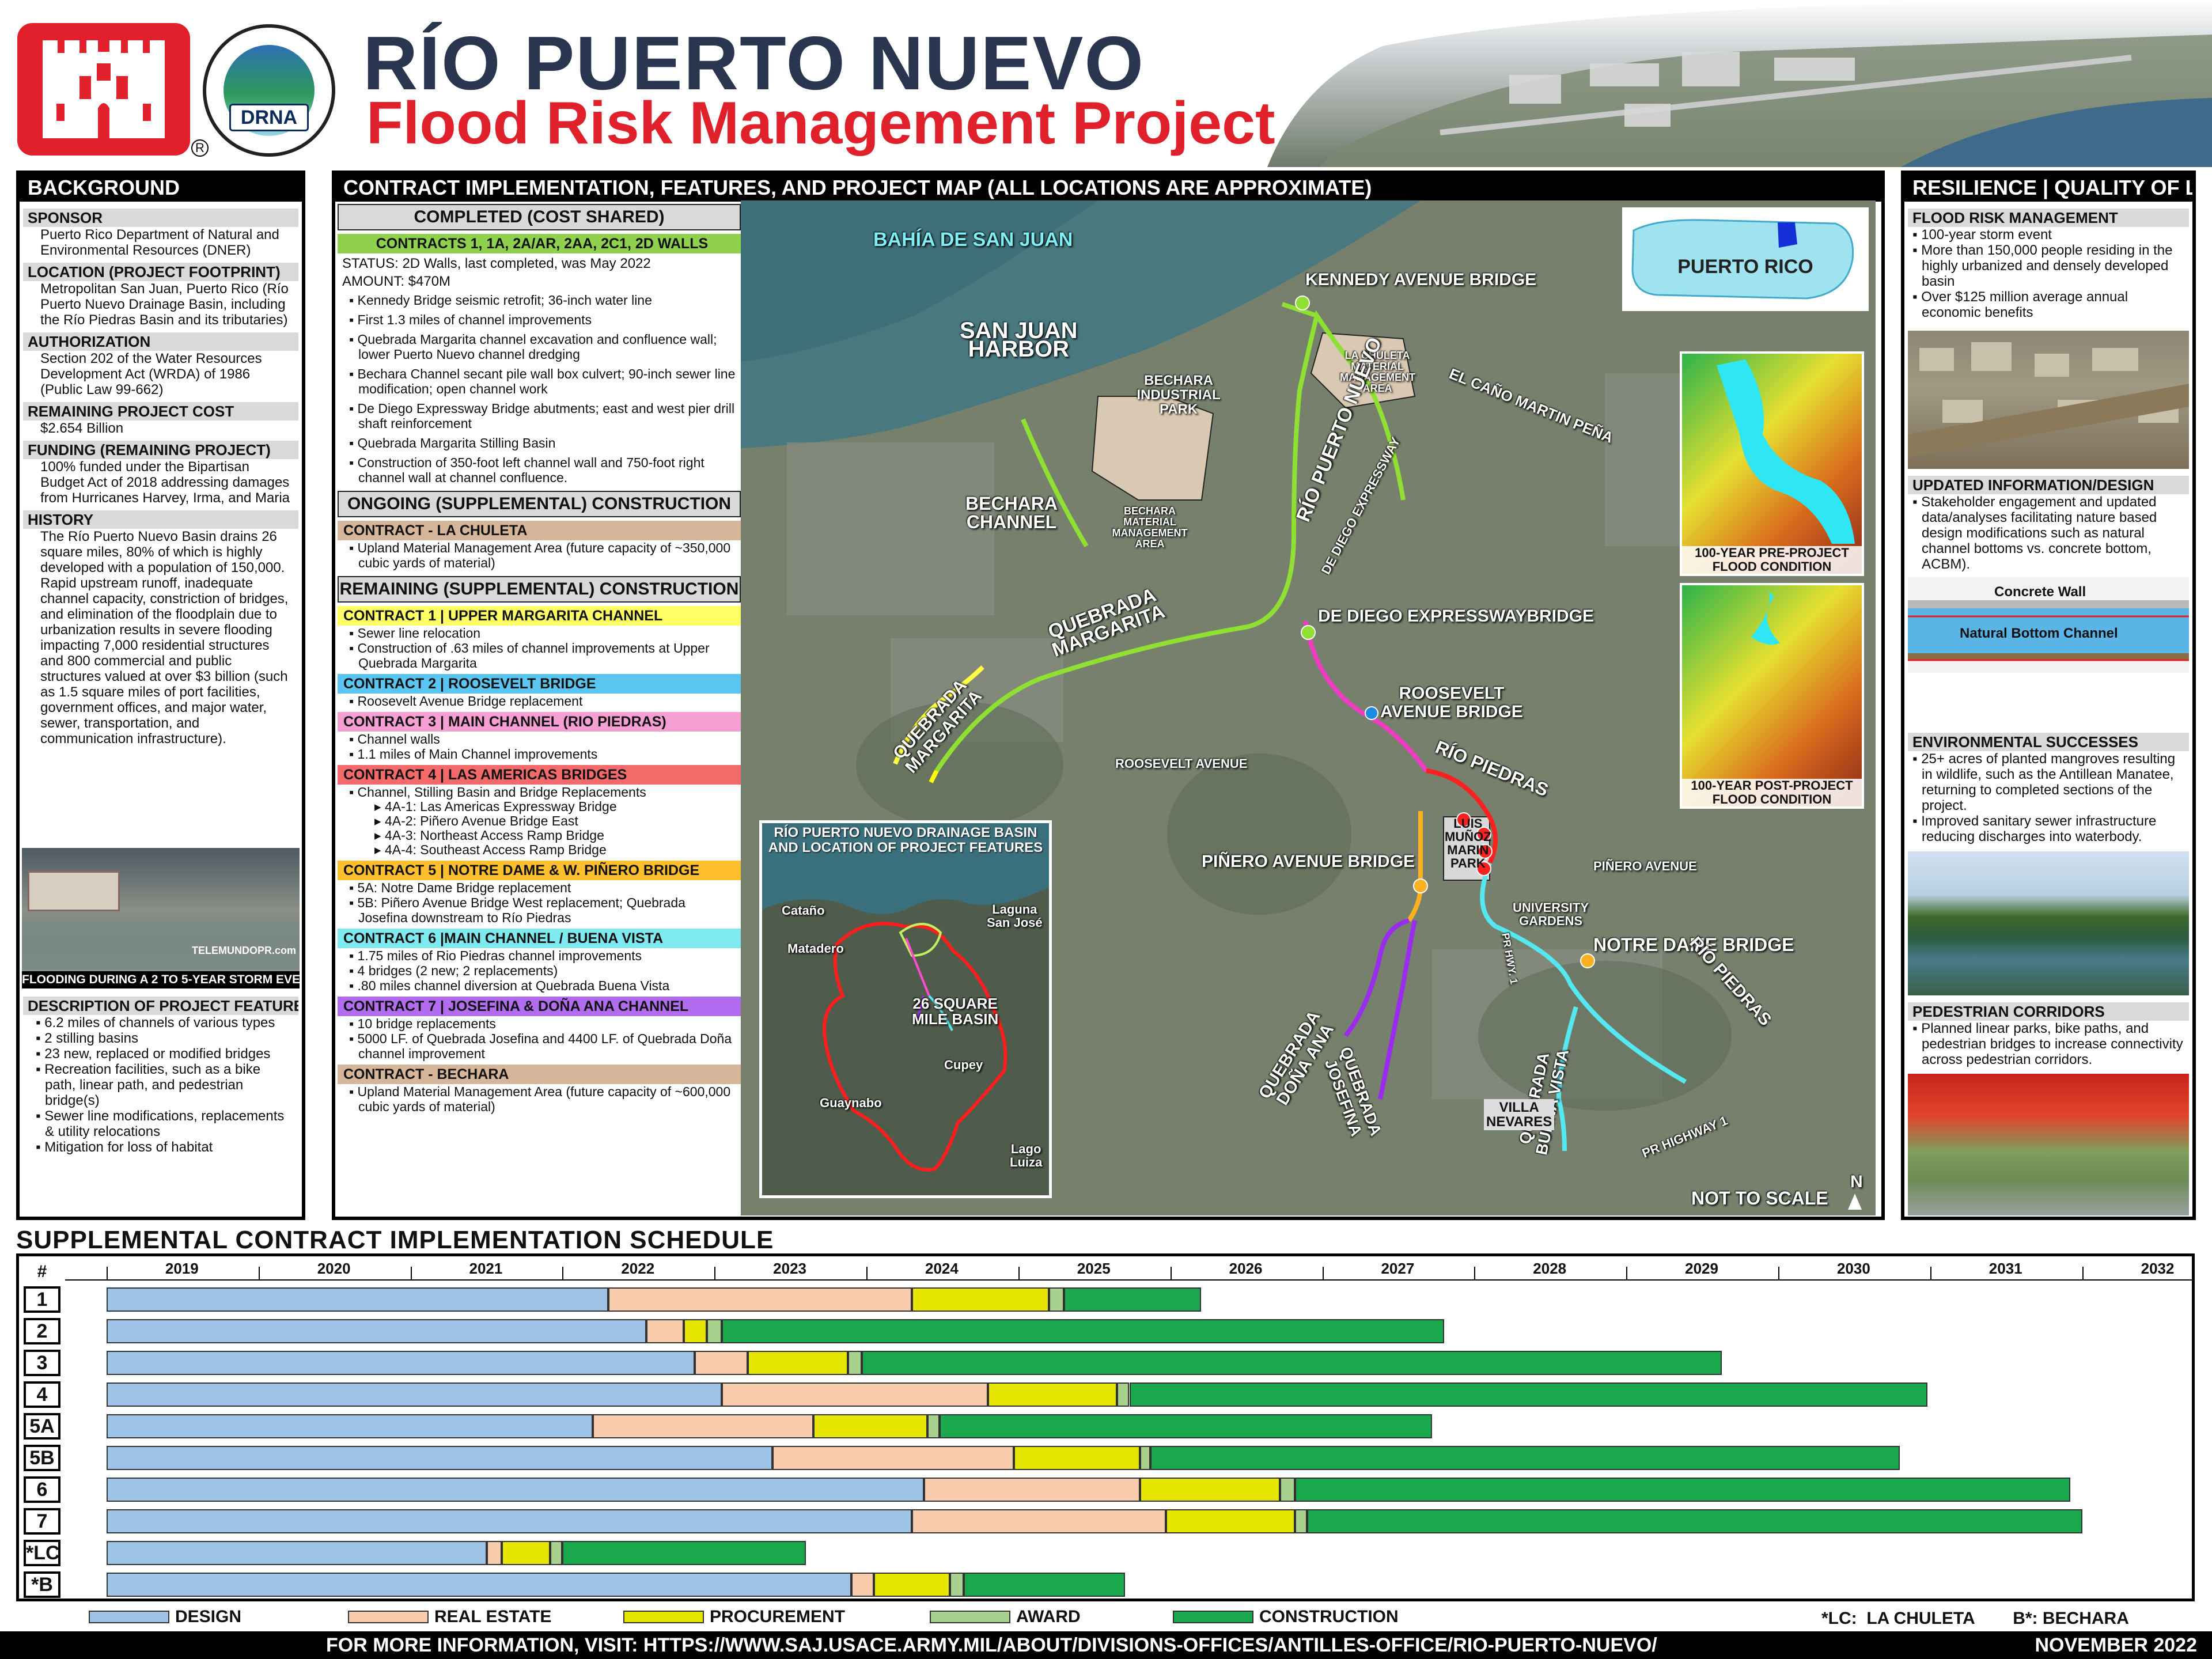 The image size is (2212, 1659). What do you see at coordinates (2040, 592) in the screenshot?
I see `concrete-wall-label: Concrete Wall` at bounding box center [2040, 592].